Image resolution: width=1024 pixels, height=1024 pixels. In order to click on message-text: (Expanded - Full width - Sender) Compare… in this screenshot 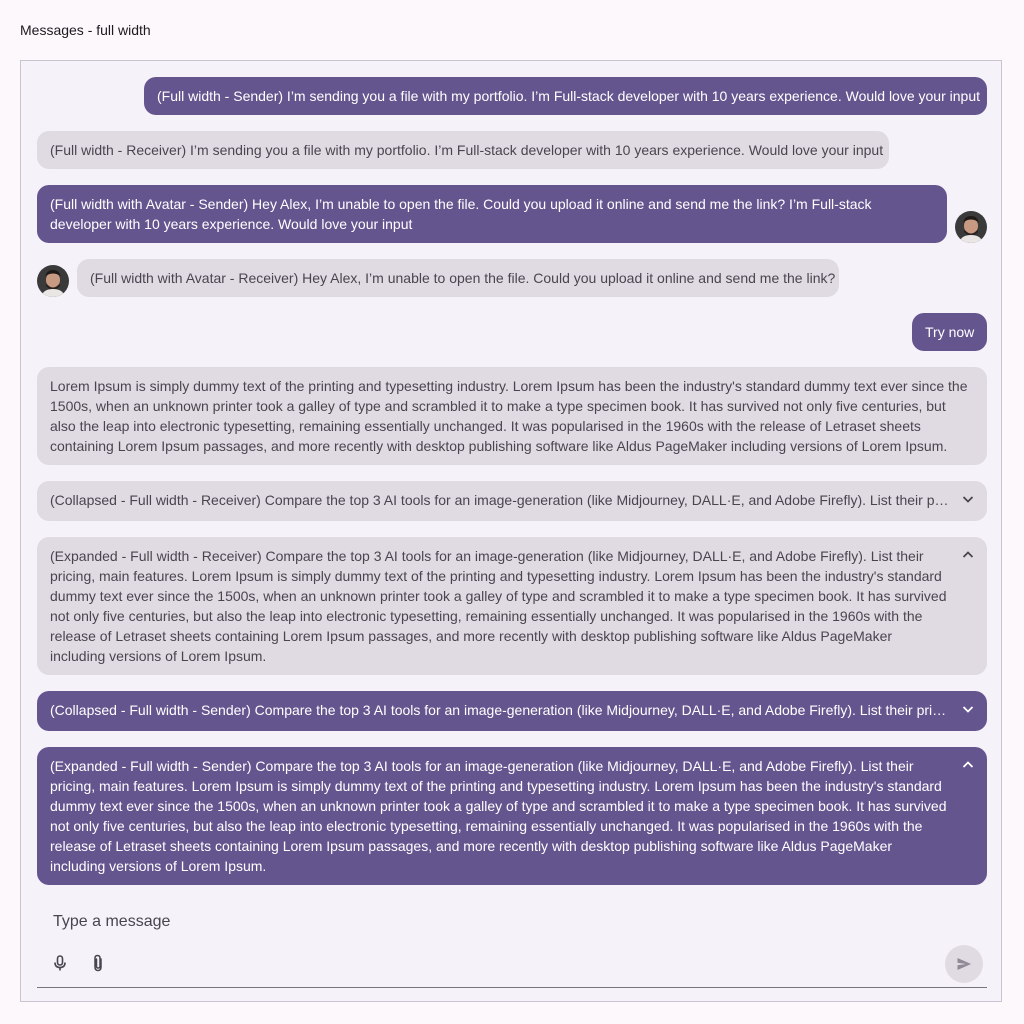, I will do `click(498, 816)`.